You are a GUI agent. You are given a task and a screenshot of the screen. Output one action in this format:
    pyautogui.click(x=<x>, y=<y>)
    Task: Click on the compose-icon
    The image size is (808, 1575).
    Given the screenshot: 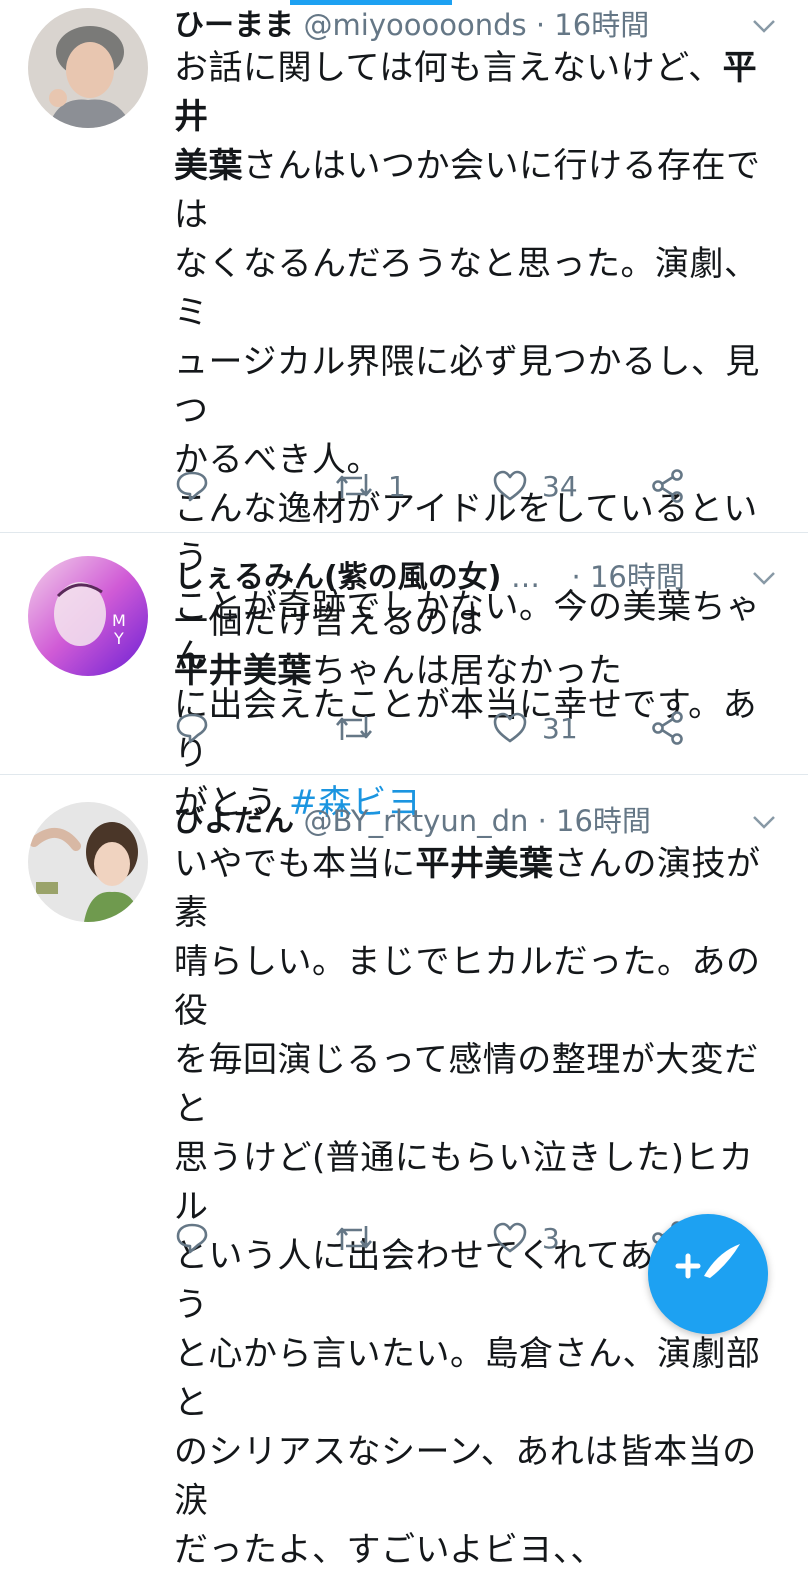 What is the action you would take?
    pyautogui.click(x=707, y=1261)
    